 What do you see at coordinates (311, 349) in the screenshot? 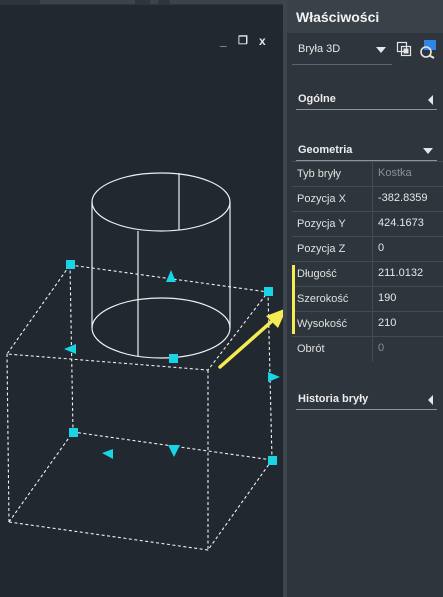
I see `property-label: Obrót` at bounding box center [311, 349].